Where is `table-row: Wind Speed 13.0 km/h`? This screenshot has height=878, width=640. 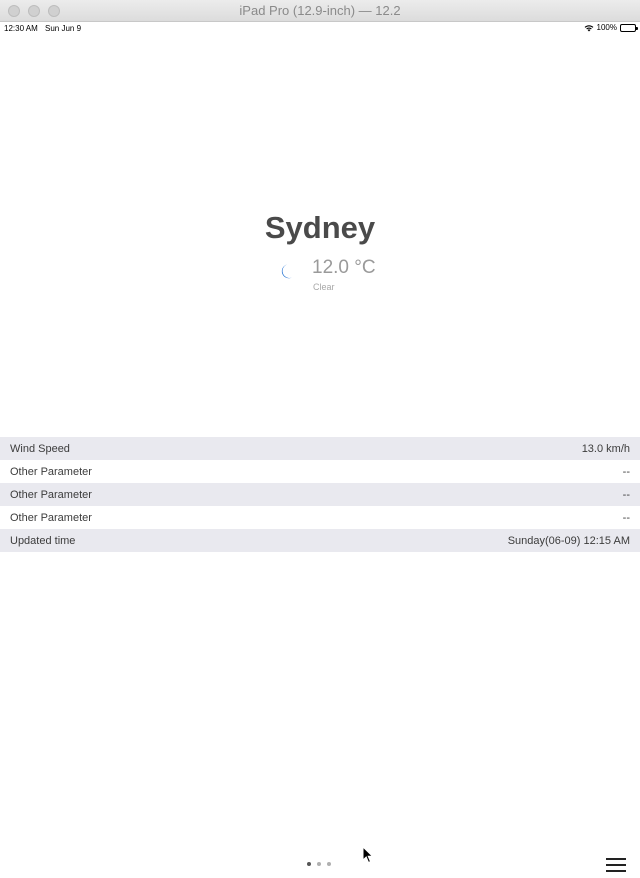 table-row: Wind Speed 13.0 km/h is located at coordinates (320, 448).